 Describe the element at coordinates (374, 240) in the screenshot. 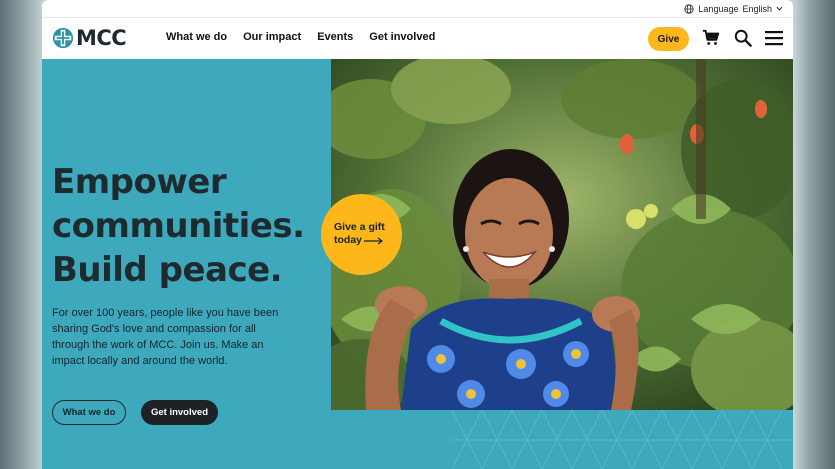

I see `arrow-right-icon` at that location.